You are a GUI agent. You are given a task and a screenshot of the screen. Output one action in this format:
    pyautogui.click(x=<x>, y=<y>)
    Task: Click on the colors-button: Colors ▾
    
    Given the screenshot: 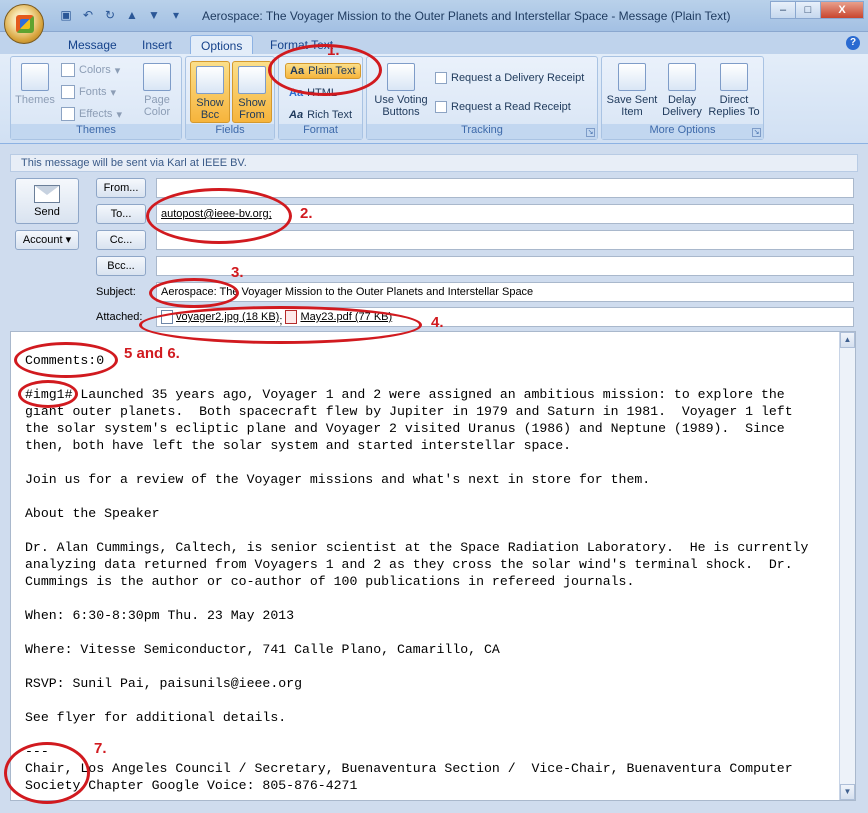 What is the action you would take?
    pyautogui.click(x=90, y=70)
    